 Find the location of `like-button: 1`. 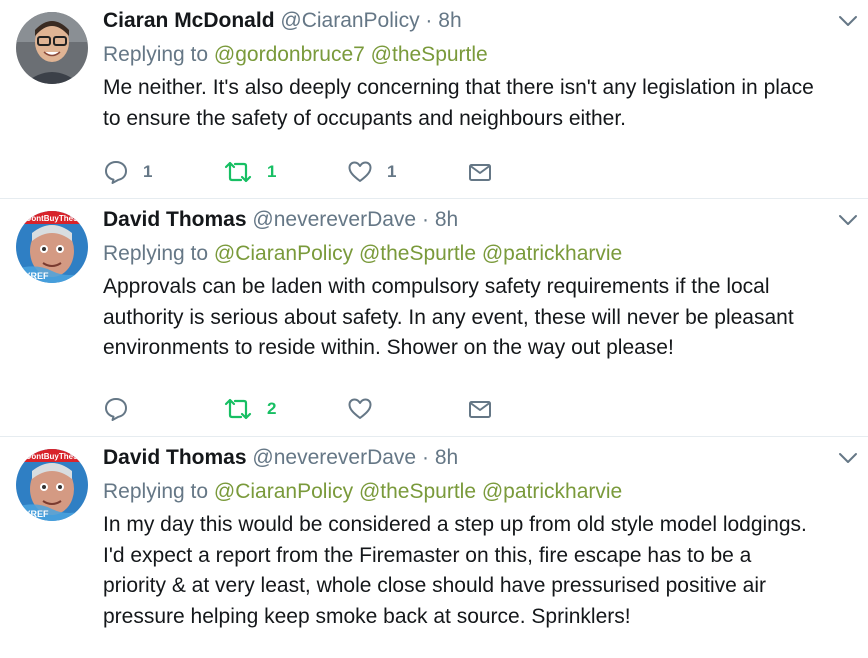

like-button: 1 is located at coordinates (371, 172).